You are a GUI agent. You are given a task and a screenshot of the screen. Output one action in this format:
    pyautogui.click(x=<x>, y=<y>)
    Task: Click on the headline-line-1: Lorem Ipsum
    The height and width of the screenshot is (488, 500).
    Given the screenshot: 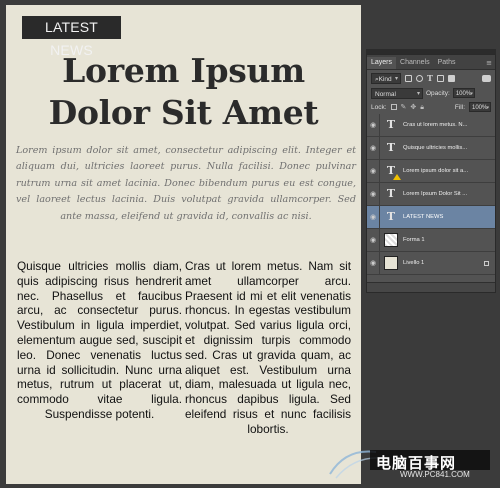 What is the action you would take?
    pyautogui.click(x=183, y=70)
    